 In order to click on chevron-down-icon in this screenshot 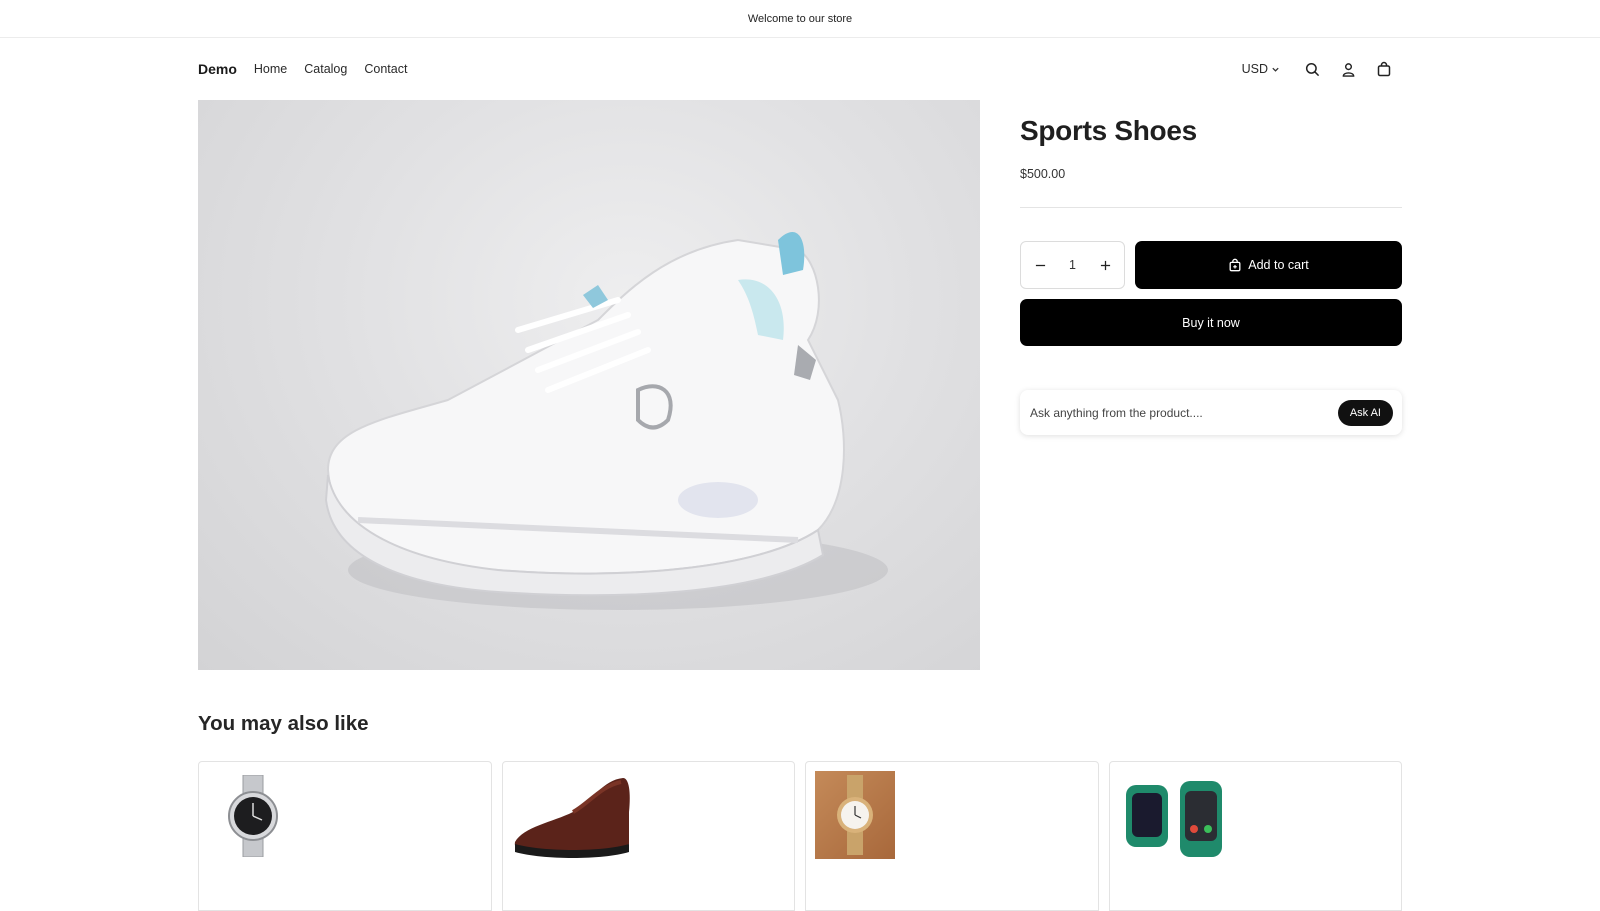, I will do `click(1275, 69)`.